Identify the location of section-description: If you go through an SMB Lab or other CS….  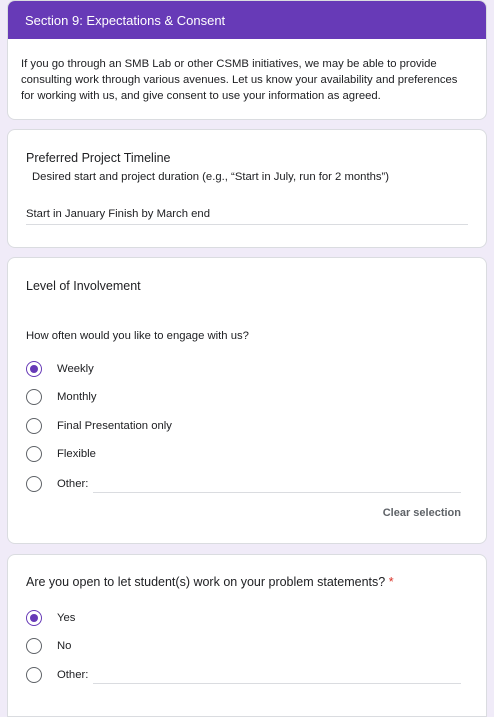
(239, 80).